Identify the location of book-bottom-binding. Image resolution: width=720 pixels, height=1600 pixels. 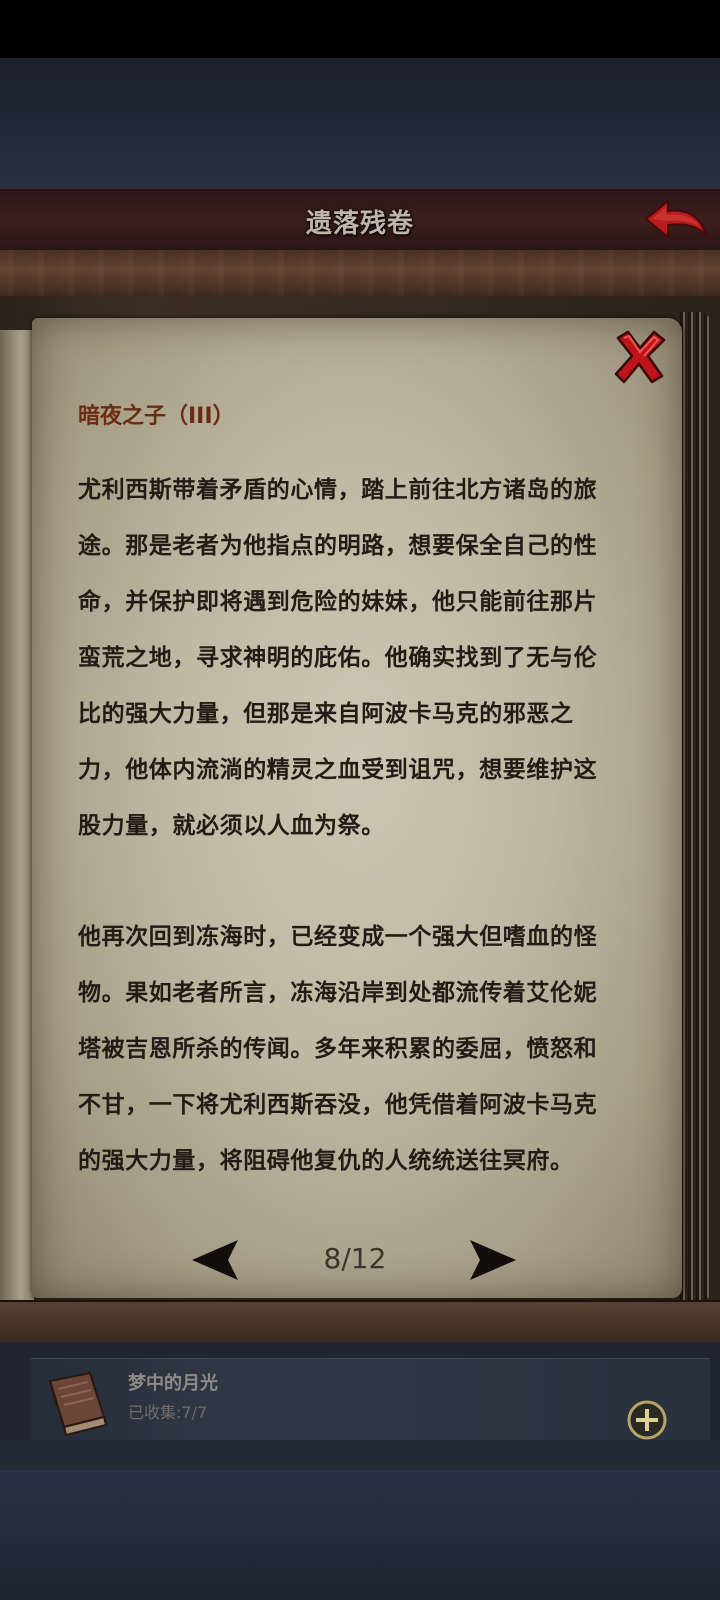
(360, 1321).